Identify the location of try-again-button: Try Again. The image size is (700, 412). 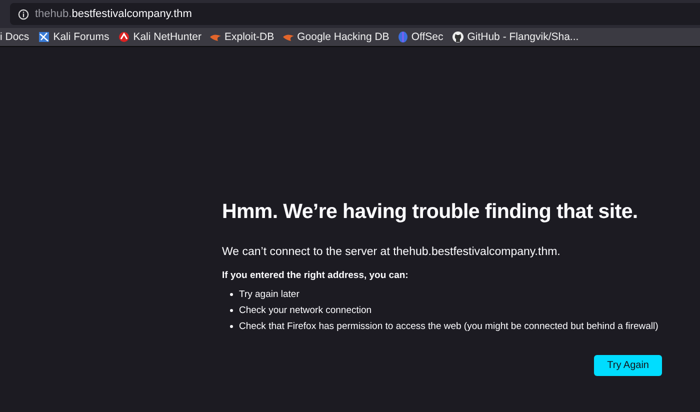
(628, 365).